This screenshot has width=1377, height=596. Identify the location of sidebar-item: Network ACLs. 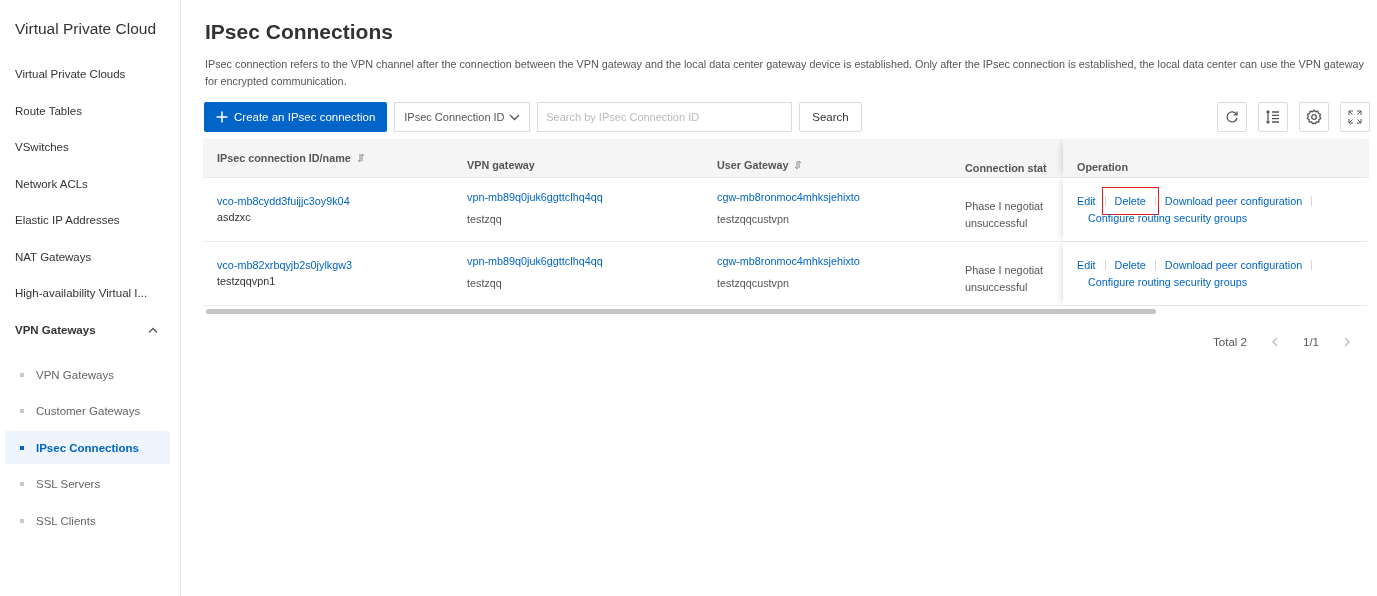
(90, 193).